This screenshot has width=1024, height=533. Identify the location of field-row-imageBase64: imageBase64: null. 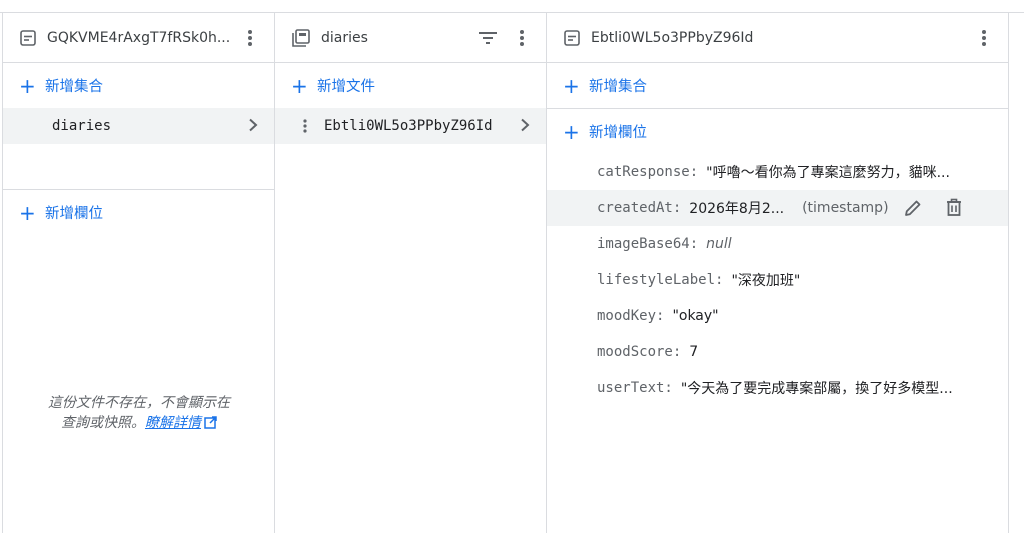
(777, 244).